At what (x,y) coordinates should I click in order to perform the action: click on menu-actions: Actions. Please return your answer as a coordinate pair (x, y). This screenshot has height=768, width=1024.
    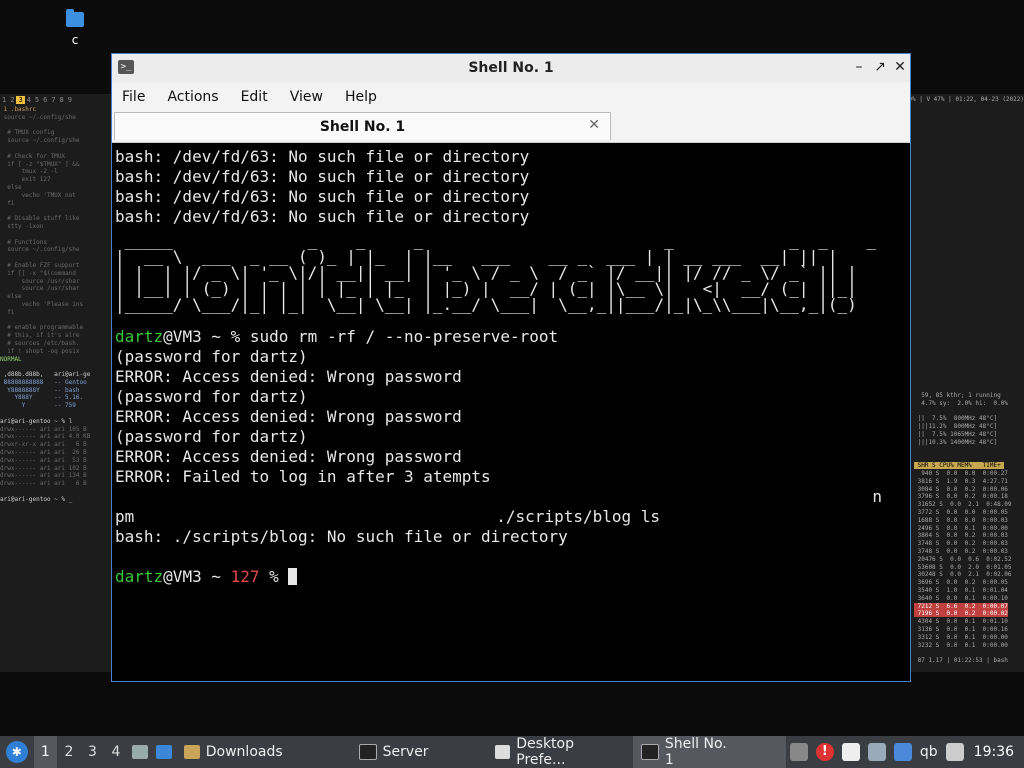
    Looking at the image, I should click on (192, 97).